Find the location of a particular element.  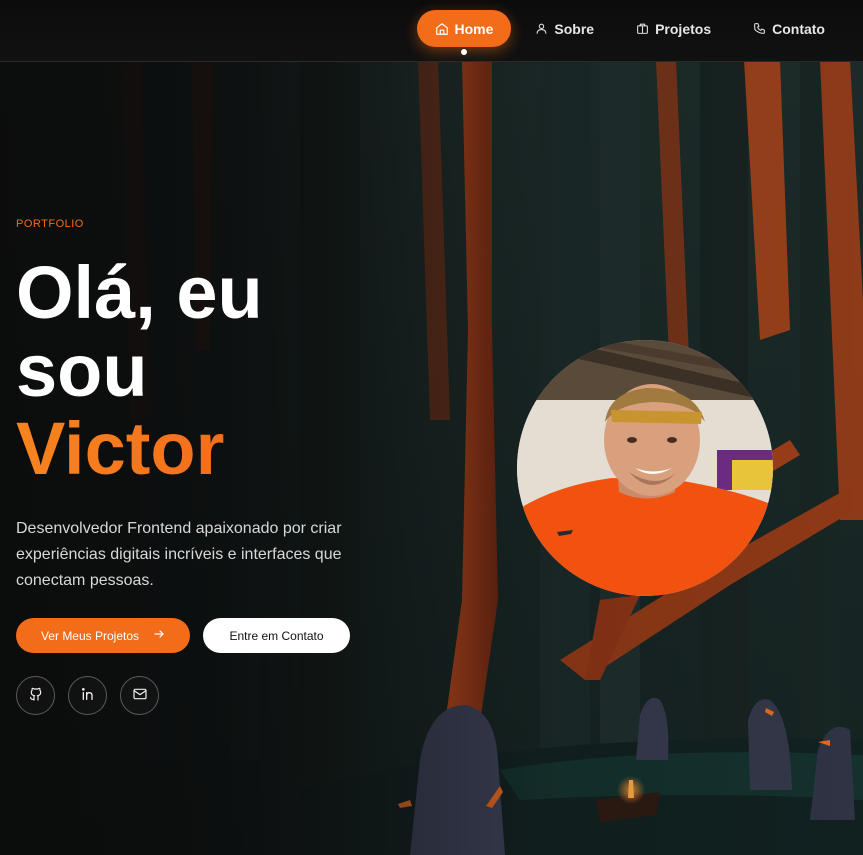

headline-line-2: sou is located at coordinates (82, 370).